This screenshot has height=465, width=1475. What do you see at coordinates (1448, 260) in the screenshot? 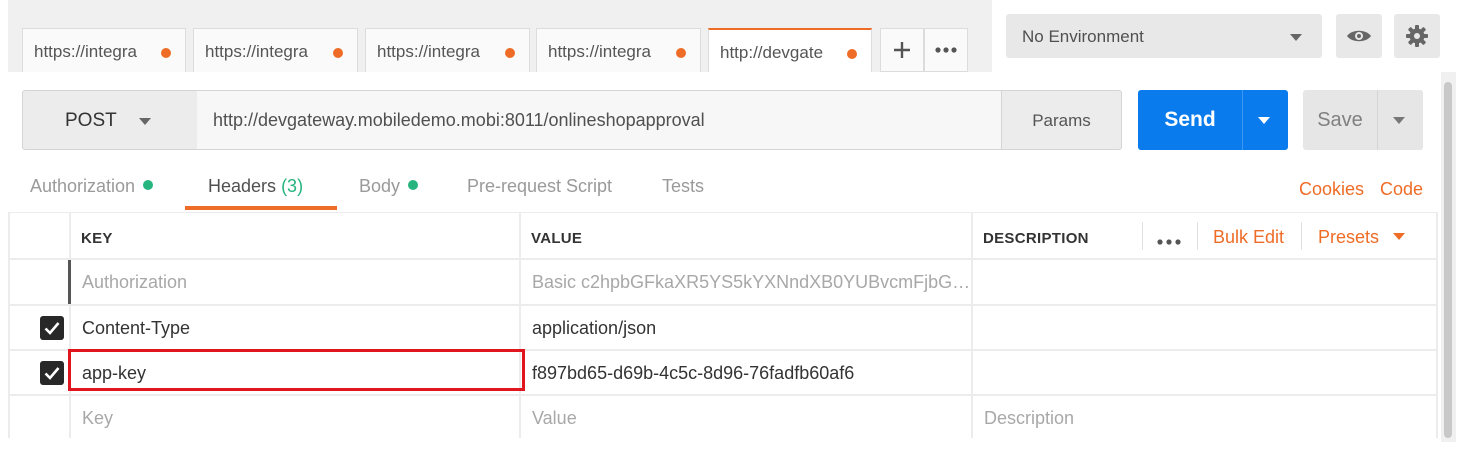
I see `scrollbar-thumb` at bounding box center [1448, 260].